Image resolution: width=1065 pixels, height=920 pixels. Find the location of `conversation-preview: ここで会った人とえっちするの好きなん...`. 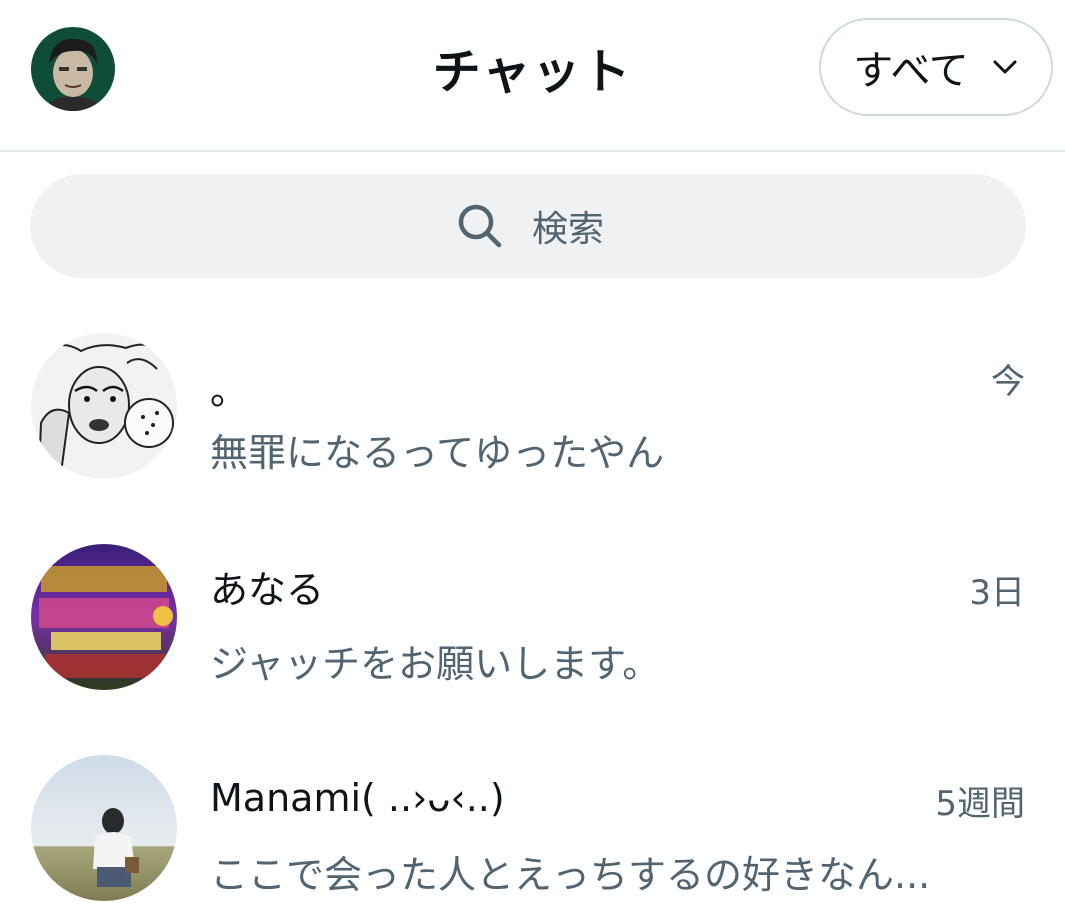

conversation-preview: ここで会った人とえっちするの好きなん... is located at coordinates (570, 875).